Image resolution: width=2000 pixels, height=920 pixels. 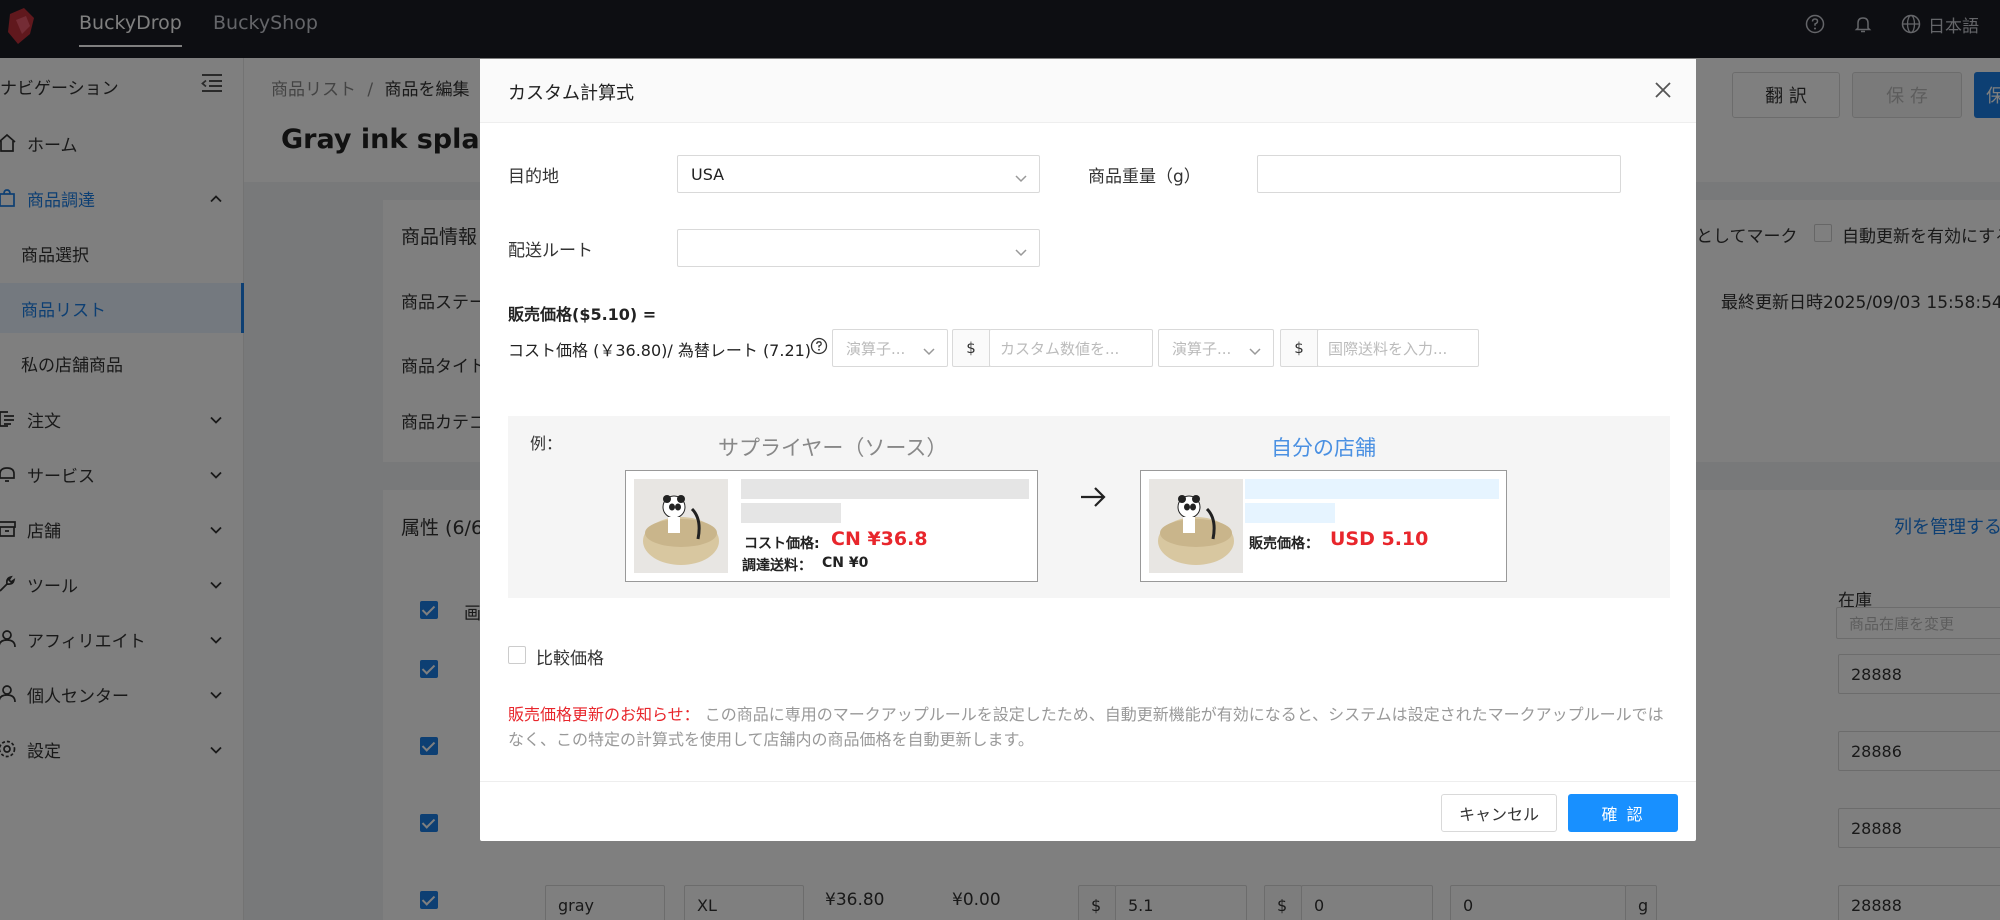 I want to click on destination-label: 目的地, so click(x=533, y=177).